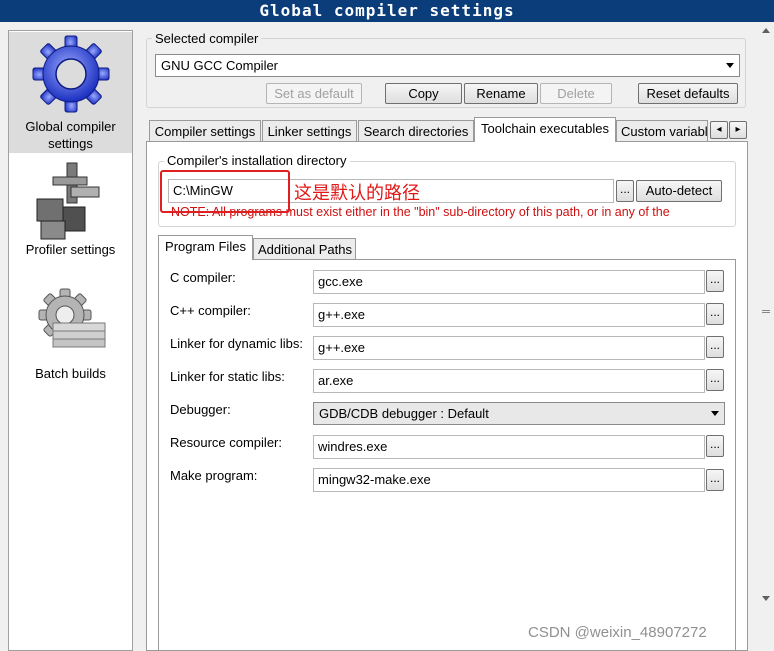 This screenshot has width=774, height=651. I want to click on tab-search-directories: Search directories, so click(416, 131).